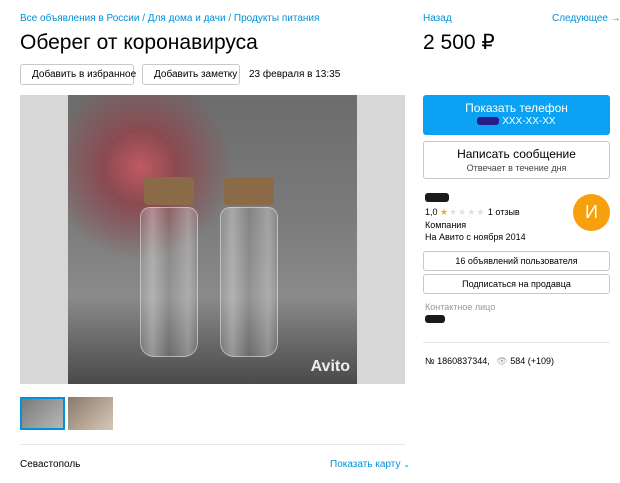 The width and height of the screenshot is (620, 483). Describe the element at coordinates (529, 121) in the screenshot. I see `phone-masked-digits: XXX-XX-XX` at that location.